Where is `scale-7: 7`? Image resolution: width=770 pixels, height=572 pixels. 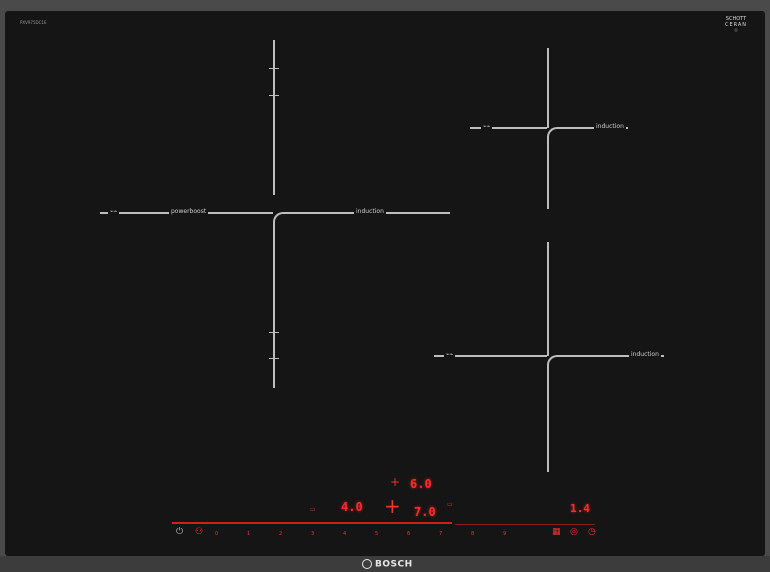 scale-7: 7 is located at coordinates (440, 534).